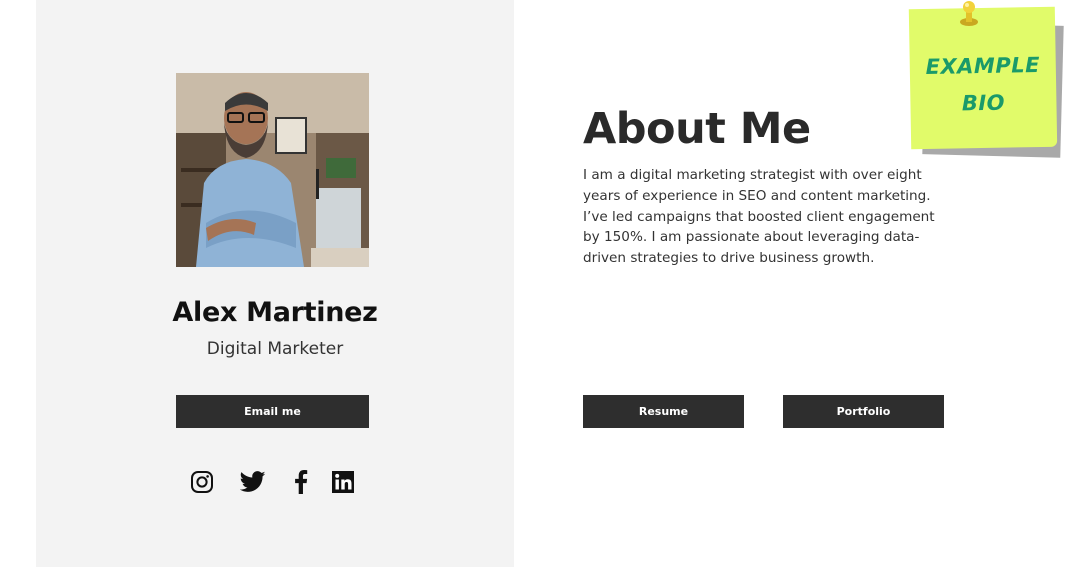 The image size is (1080, 567). What do you see at coordinates (275, 349) in the screenshot?
I see `profile-role: Digital Marketer` at bounding box center [275, 349].